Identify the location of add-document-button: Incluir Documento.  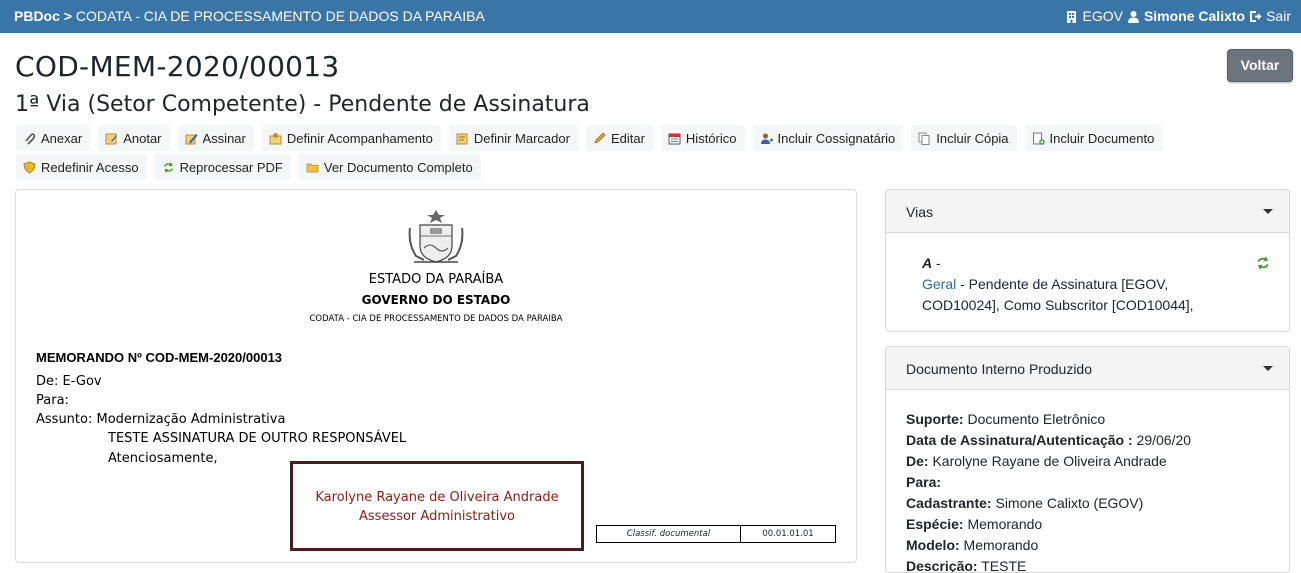
(1093, 138).